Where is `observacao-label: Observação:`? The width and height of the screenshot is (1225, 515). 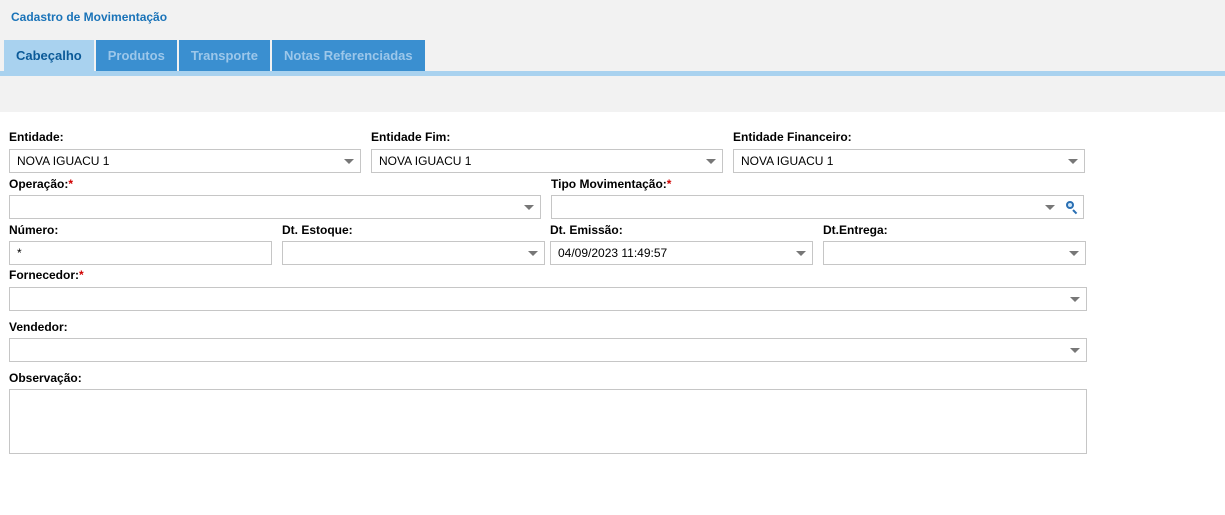
observacao-label: Observação: is located at coordinates (45, 378).